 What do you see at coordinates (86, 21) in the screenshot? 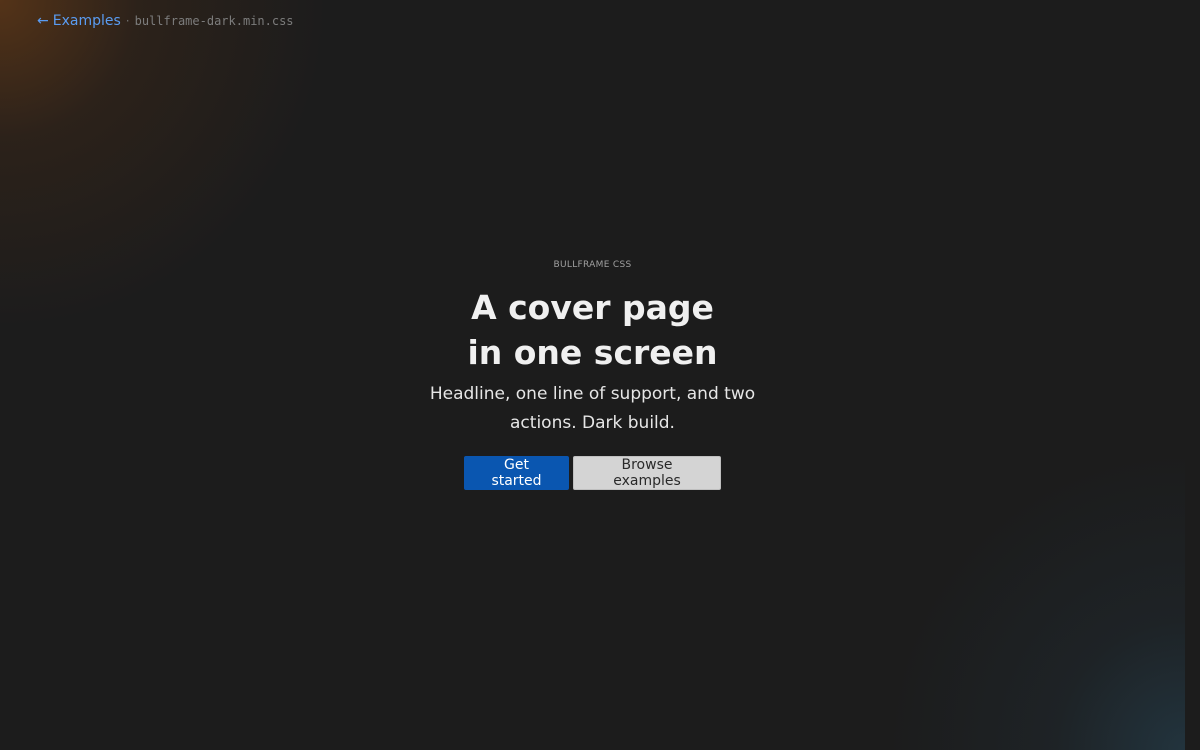
I see `back-link-label: Examples` at bounding box center [86, 21].